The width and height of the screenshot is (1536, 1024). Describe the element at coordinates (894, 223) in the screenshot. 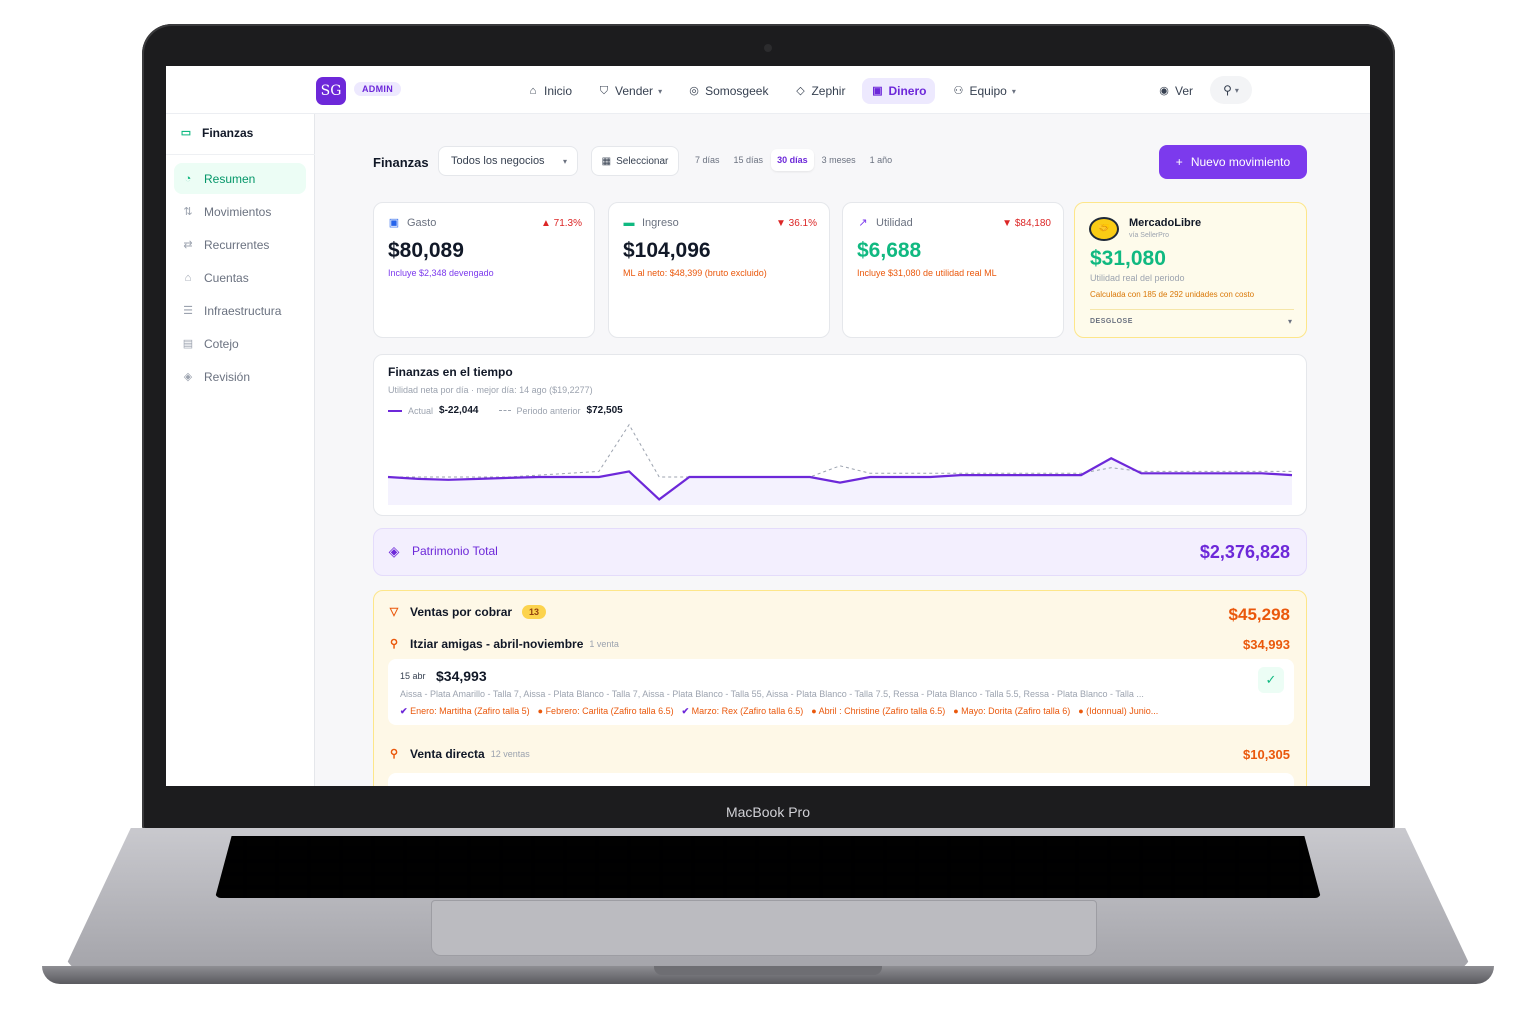

I see `card-label-text: Utilidad` at that location.